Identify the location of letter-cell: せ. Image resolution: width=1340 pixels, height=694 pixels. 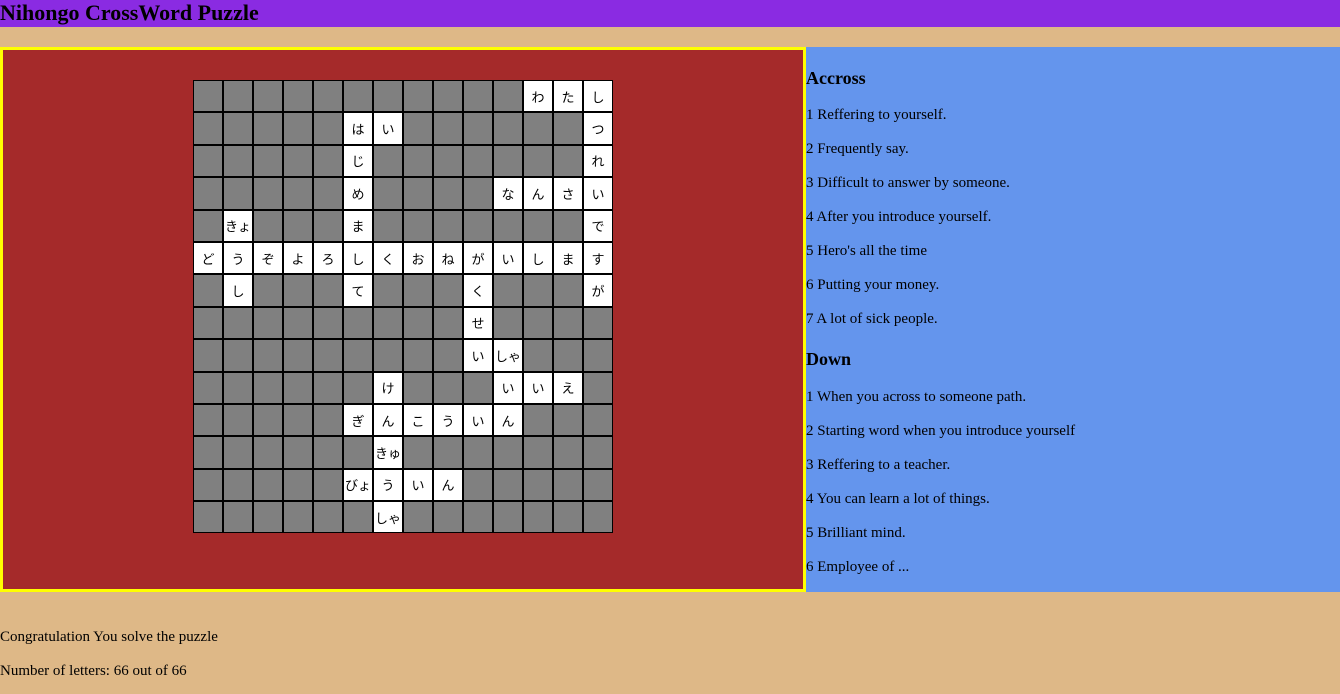
(478, 323).